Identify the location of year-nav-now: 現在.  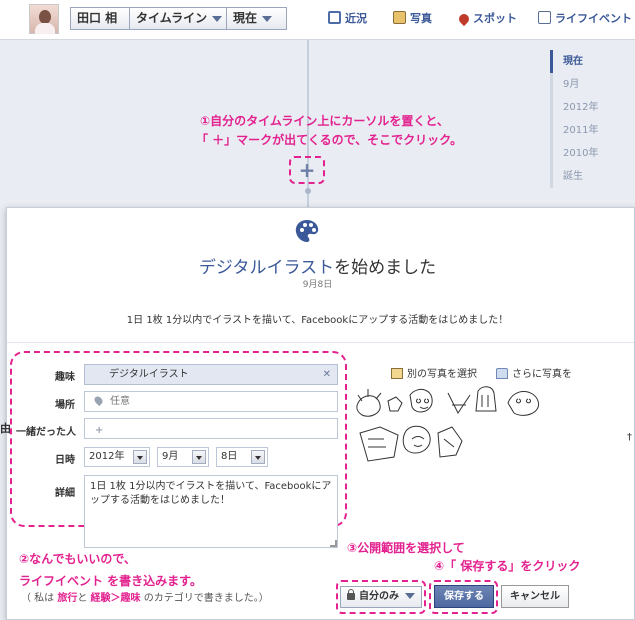
(590, 61).